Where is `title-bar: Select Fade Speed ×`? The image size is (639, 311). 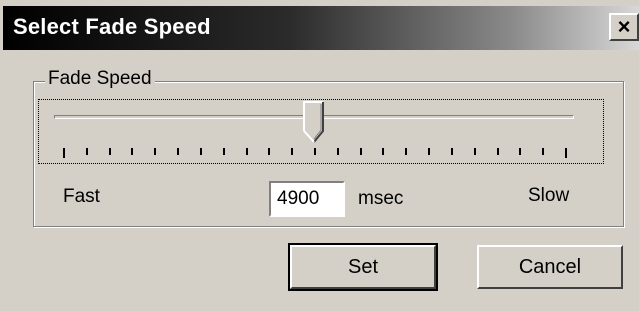
title-bar: Select Fade Speed × is located at coordinates (321, 28).